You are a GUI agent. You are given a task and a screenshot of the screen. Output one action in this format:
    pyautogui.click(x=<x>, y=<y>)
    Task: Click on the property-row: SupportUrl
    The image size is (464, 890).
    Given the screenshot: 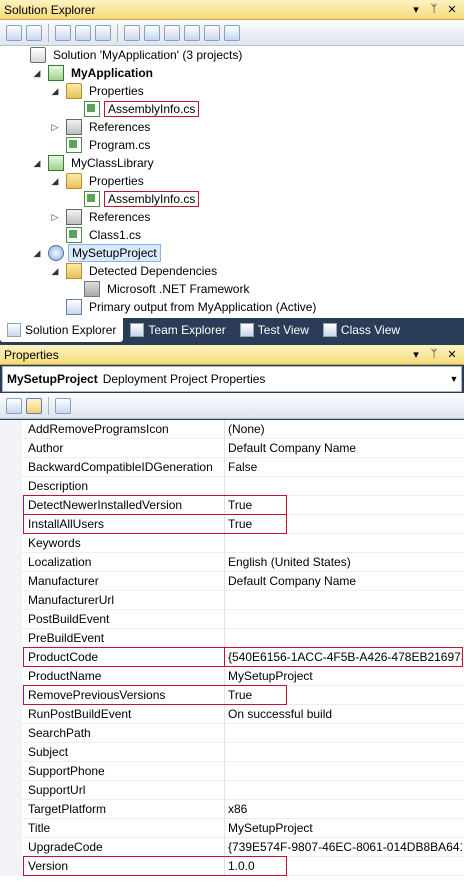 What is the action you would take?
    pyautogui.click(x=232, y=790)
    